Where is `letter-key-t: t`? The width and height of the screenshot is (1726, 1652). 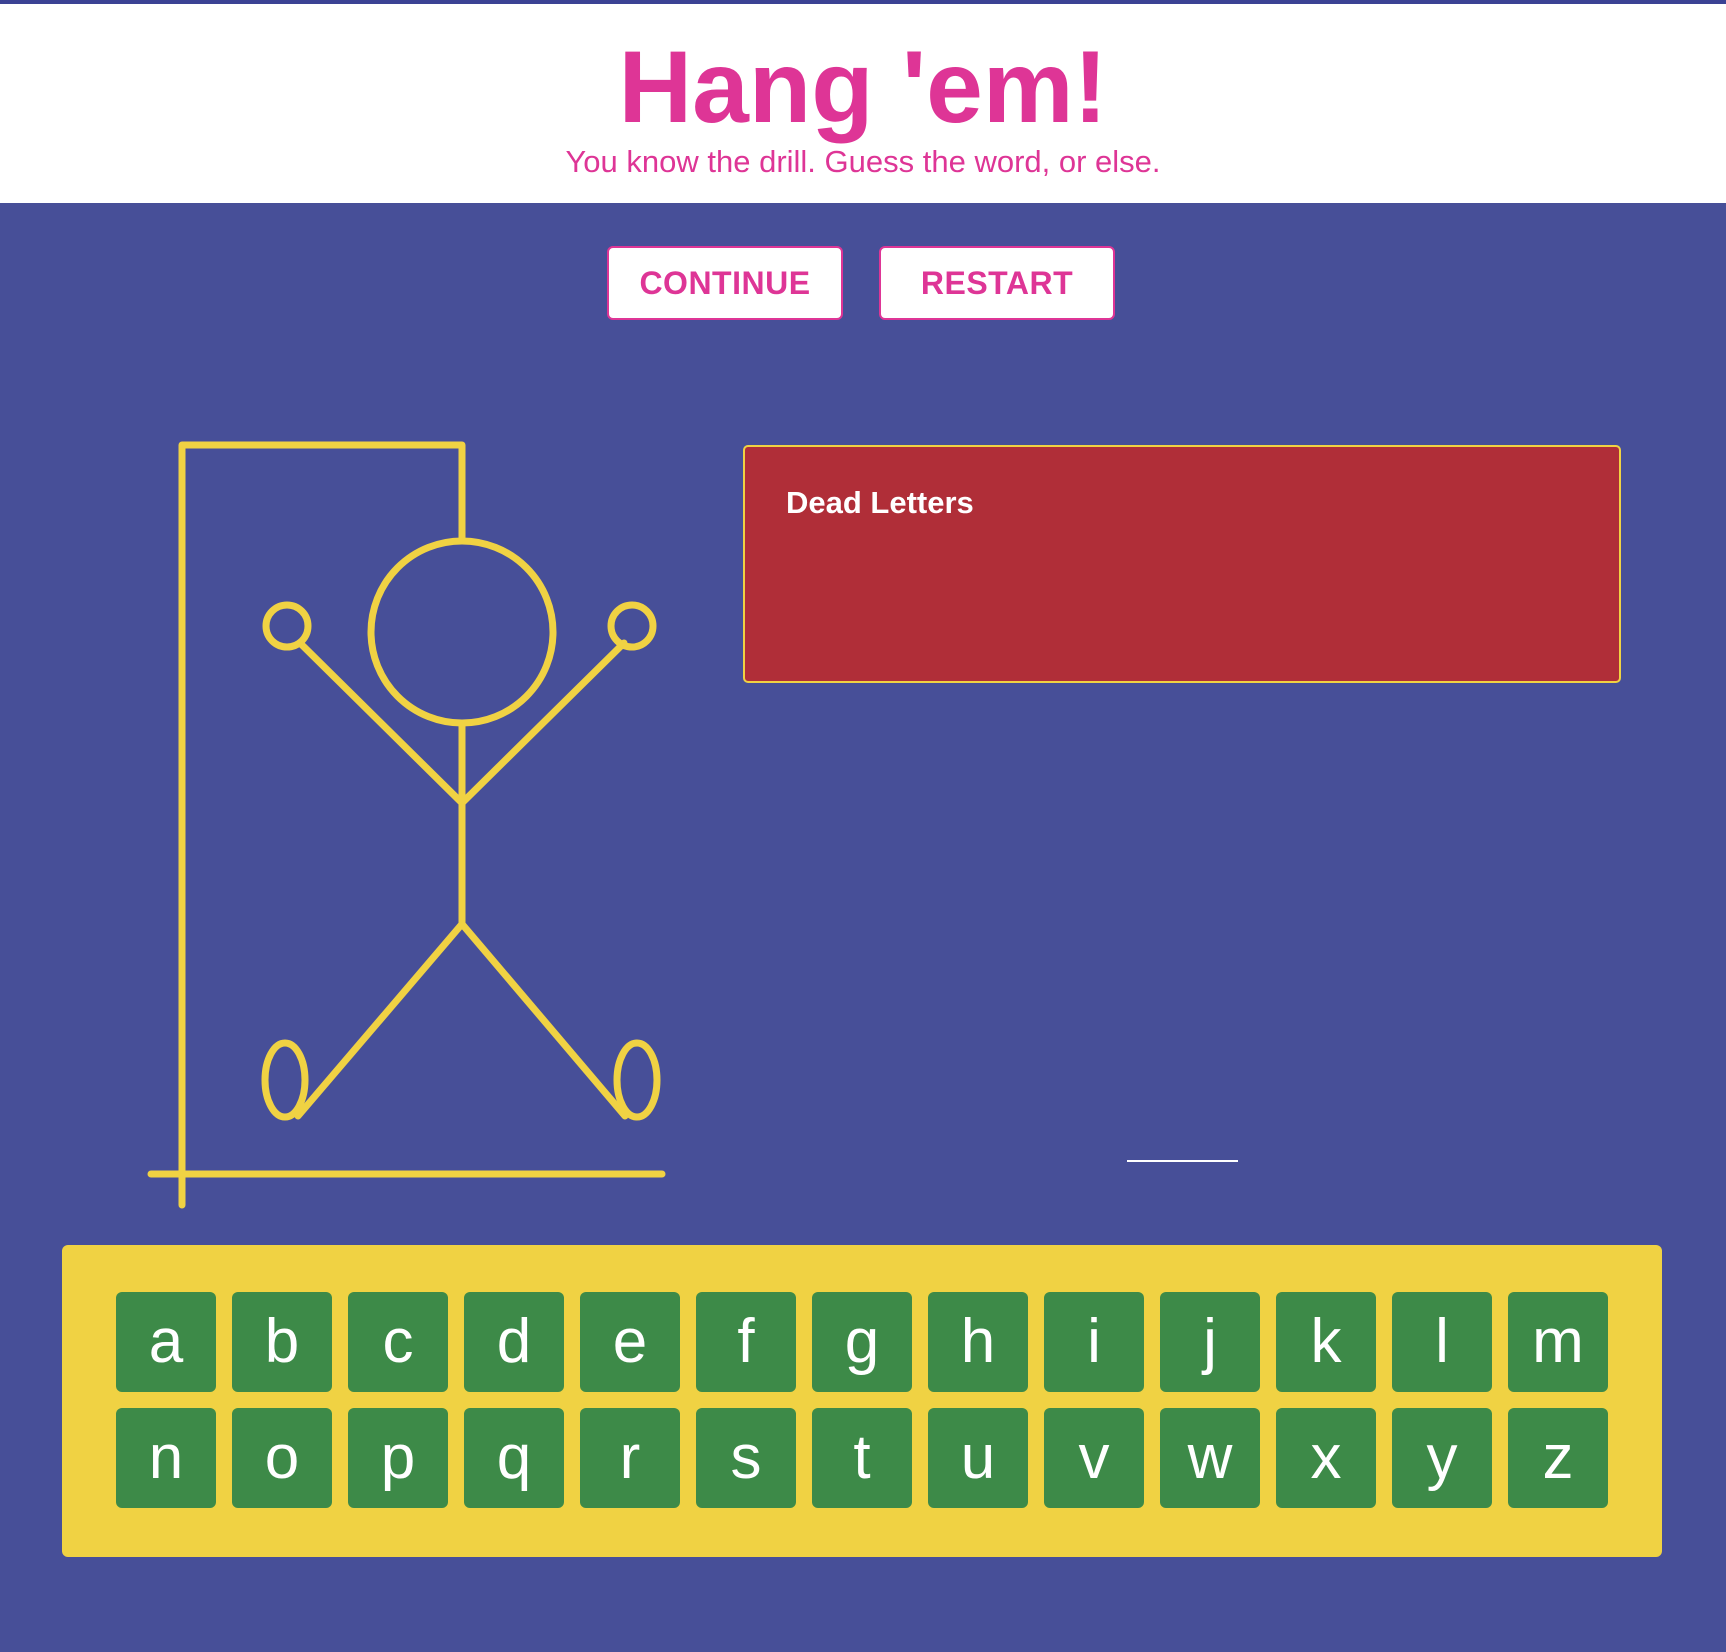
letter-key-t: t is located at coordinates (862, 1458).